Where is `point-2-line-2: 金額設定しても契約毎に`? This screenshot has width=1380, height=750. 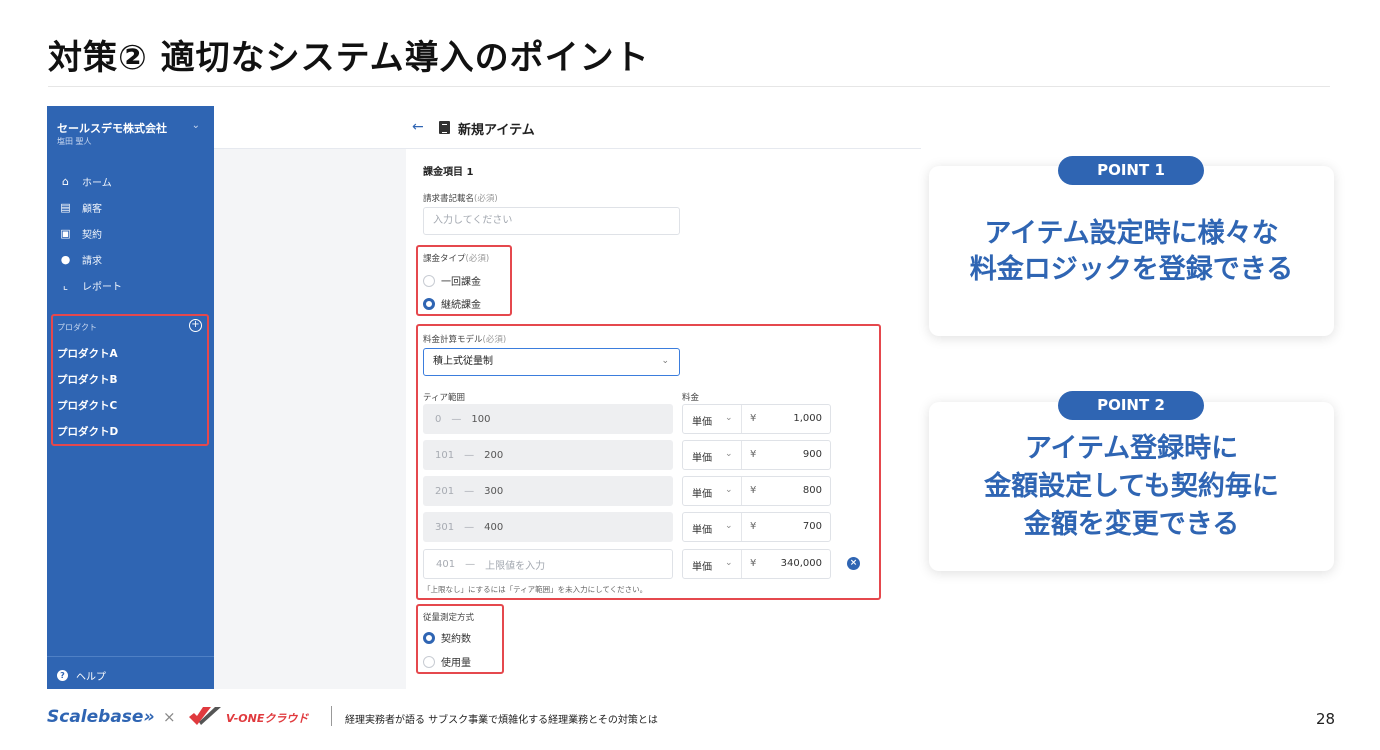
point-2-line-2: 金額設定しても契約毎に is located at coordinates (1131, 486).